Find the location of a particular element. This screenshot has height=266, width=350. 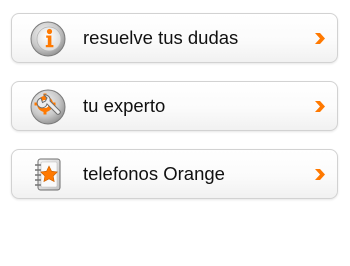

info-icon is located at coordinates (48, 39).